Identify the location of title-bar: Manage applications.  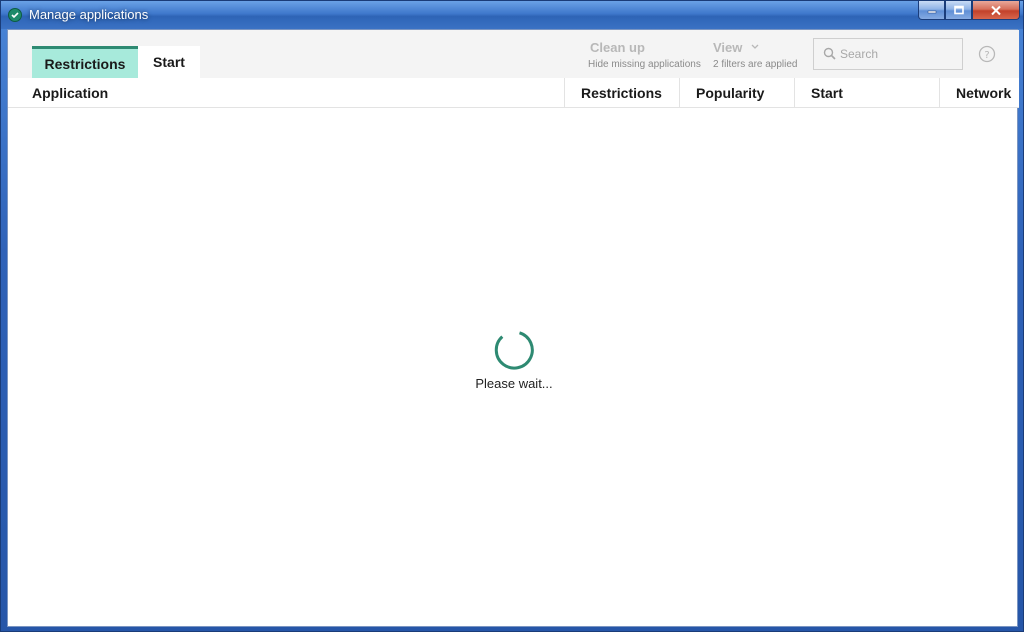
(512, 15).